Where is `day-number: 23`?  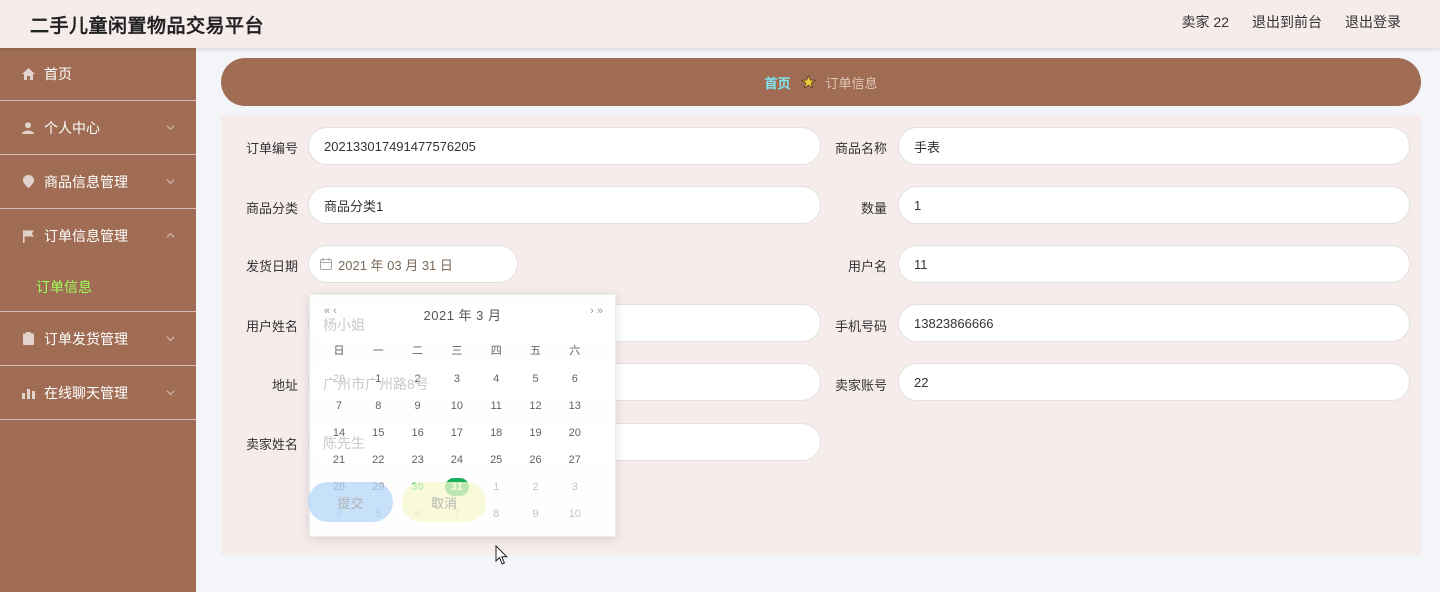
day-number: 23 is located at coordinates (417, 460).